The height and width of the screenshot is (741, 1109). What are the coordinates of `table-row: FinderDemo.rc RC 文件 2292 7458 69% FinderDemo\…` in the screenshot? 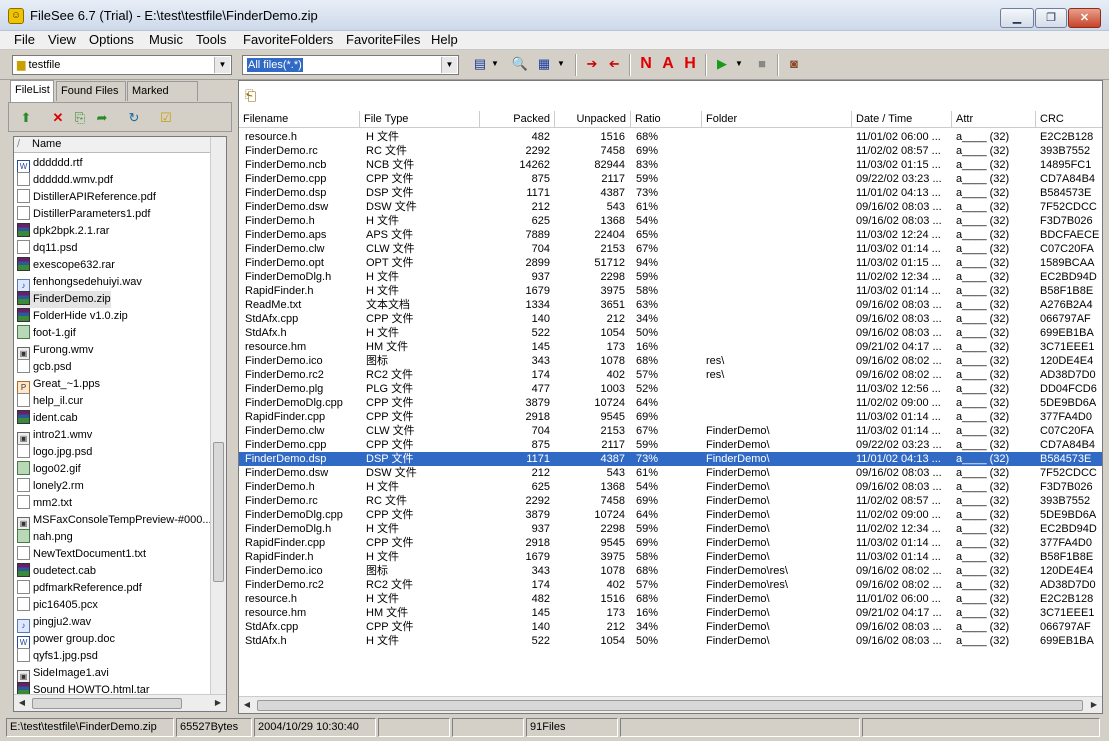 It's located at (670, 501).